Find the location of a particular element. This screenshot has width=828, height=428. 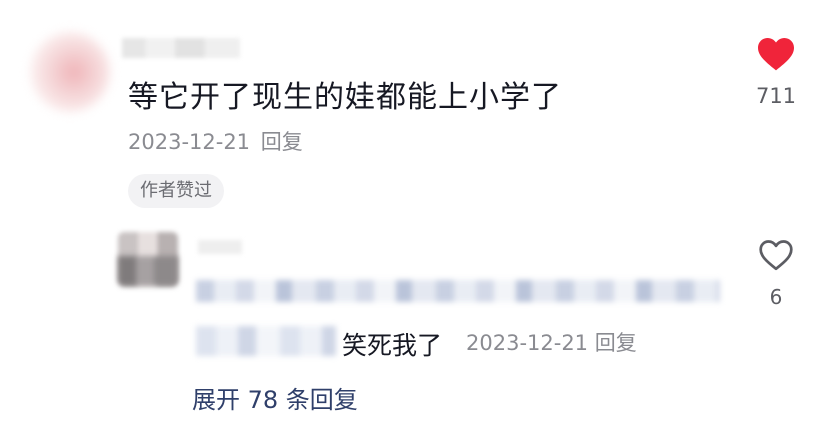

expand-replies-link: 展开 78 条回复 is located at coordinates (275, 397).